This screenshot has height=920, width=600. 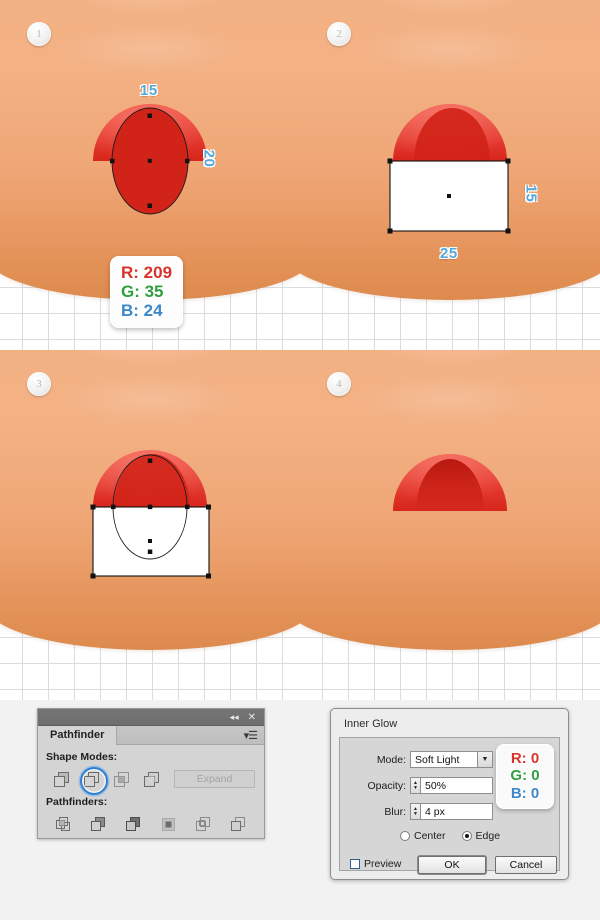 I want to click on expand-label: Expand, so click(x=214, y=779).